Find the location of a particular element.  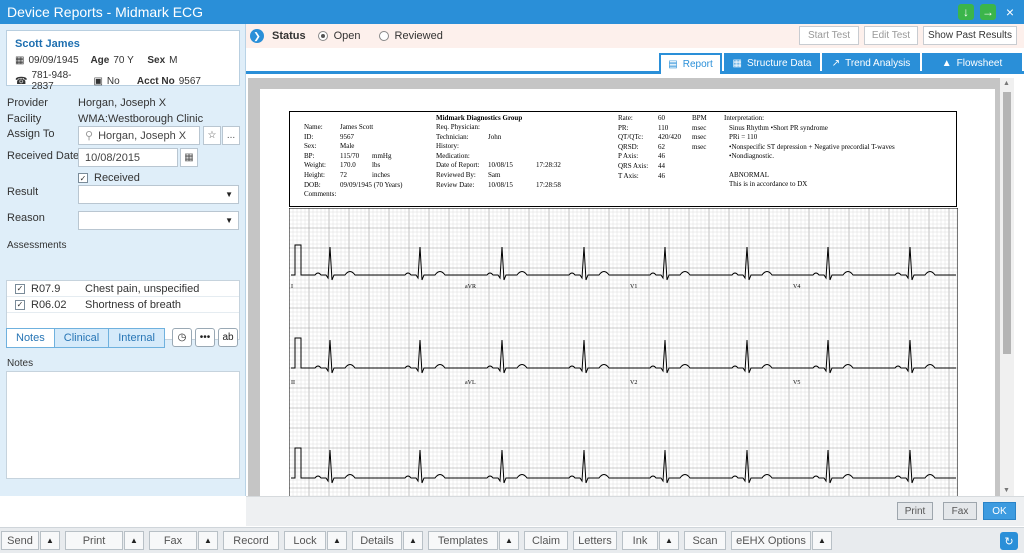

notes-label: Notes is located at coordinates (20, 363).